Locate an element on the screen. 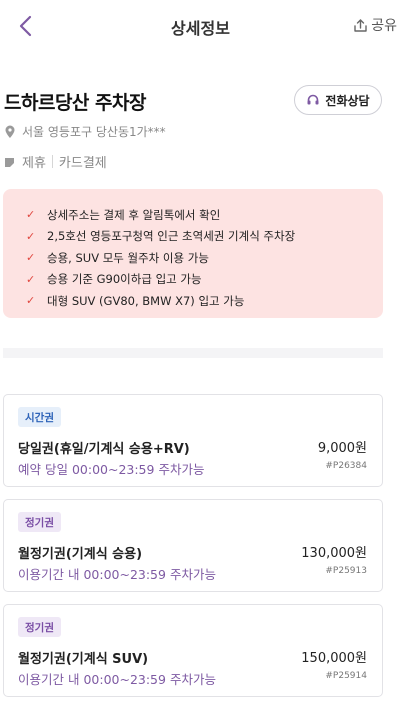 Image resolution: width=401 pixels, height=714 pixels. notice-item: ✓ 상세주소는 결제 후 알림톡에서 확인 is located at coordinates (204, 215).